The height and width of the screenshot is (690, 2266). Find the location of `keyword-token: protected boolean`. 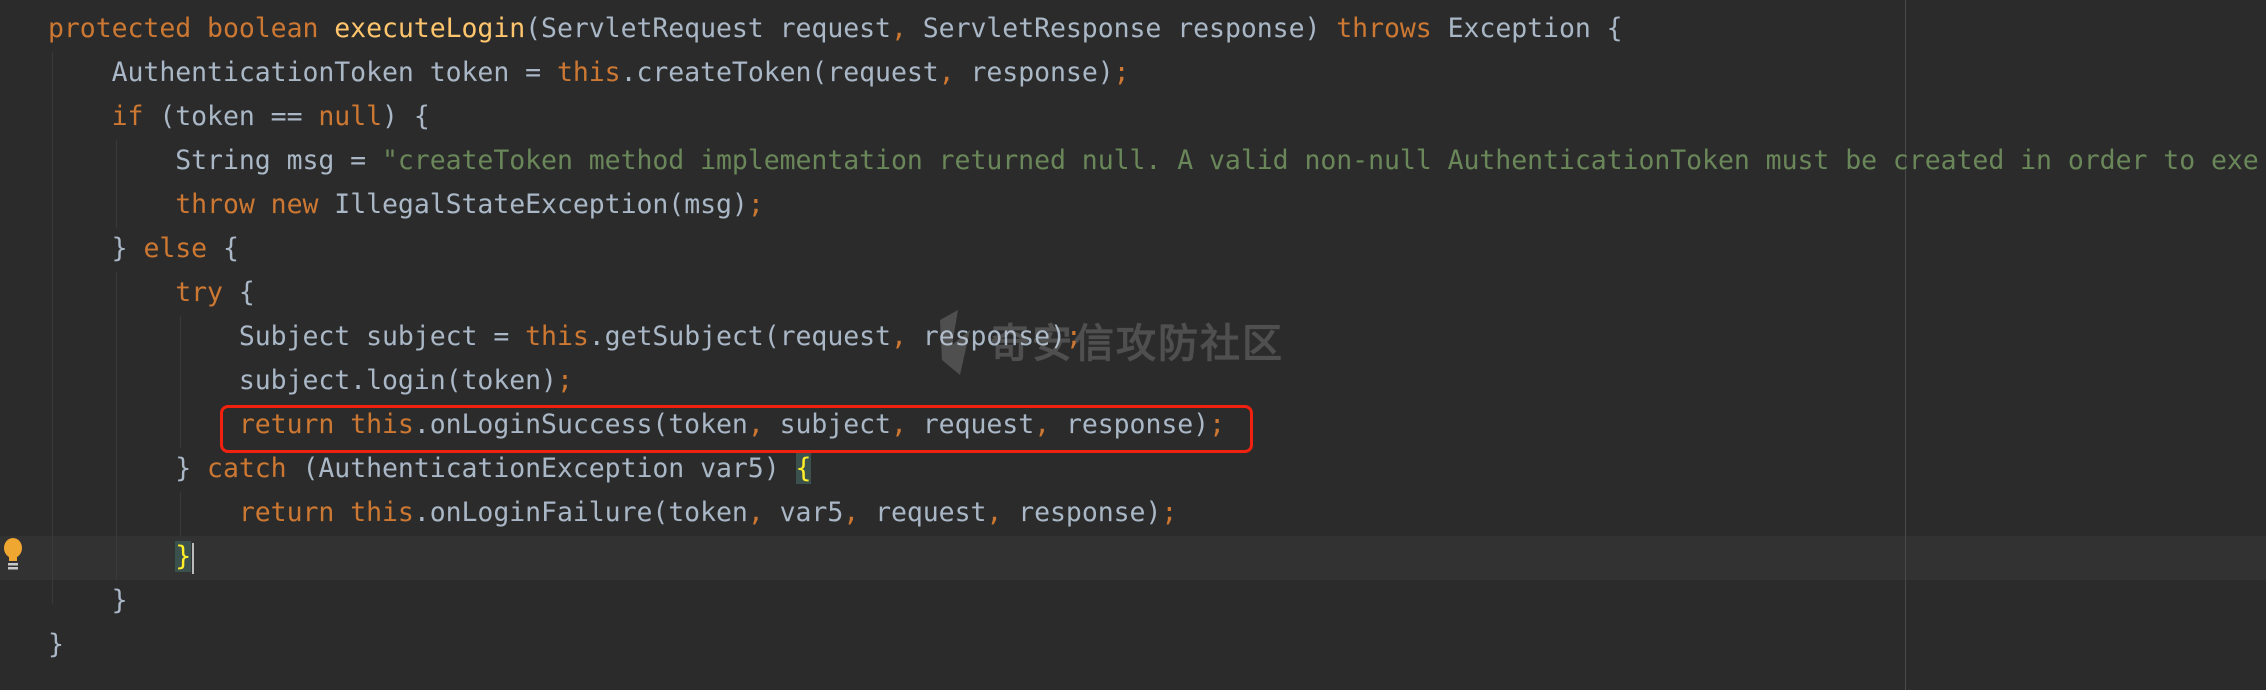

keyword-token: protected boolean is located at coordinates (191, 28).